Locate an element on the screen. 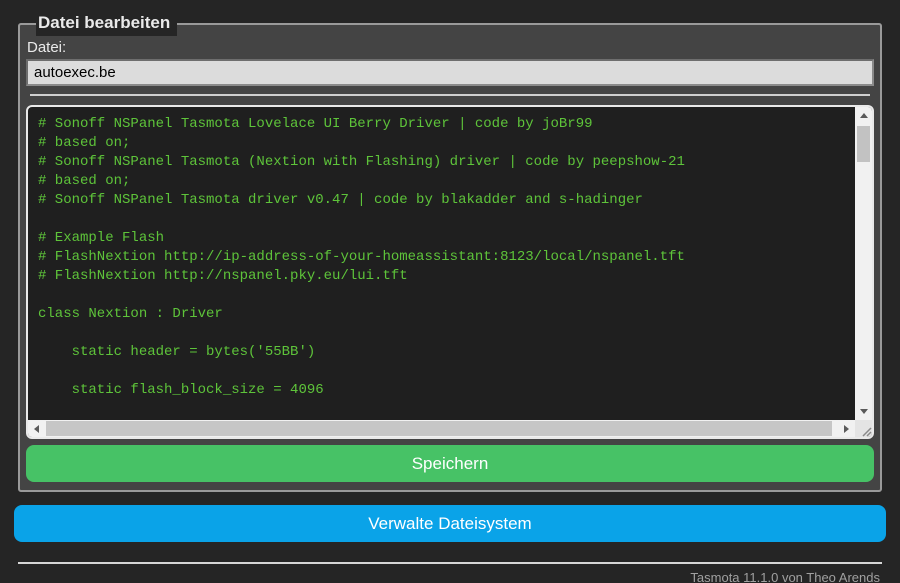  scroll-down-icon is located at coordinates (863, 411).